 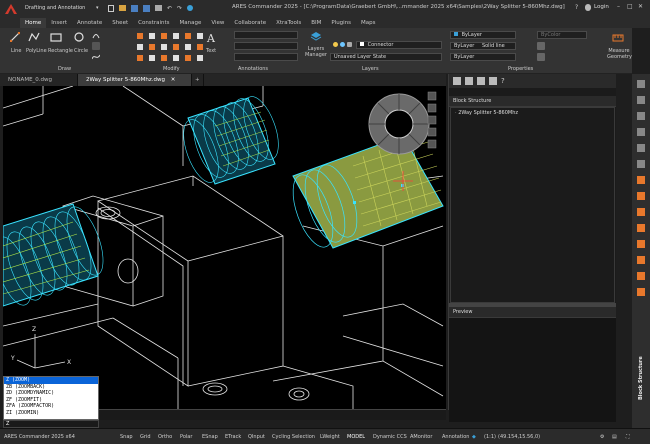 I want to click on user-icon, so click(x=588, y=7).